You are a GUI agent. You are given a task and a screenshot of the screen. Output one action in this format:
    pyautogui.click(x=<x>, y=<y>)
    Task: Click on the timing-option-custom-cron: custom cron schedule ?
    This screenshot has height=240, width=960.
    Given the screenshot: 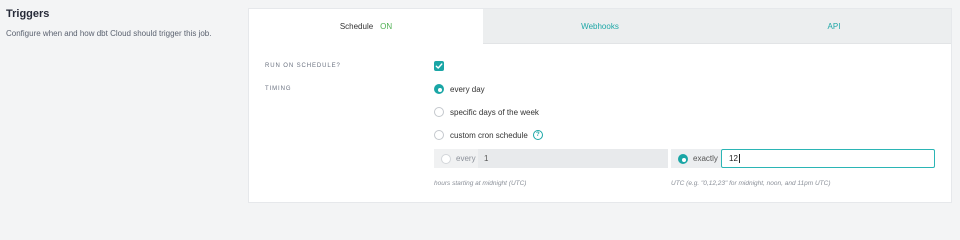 What is the action you would take?
    pyautogui.click(x=488, y=135)
    